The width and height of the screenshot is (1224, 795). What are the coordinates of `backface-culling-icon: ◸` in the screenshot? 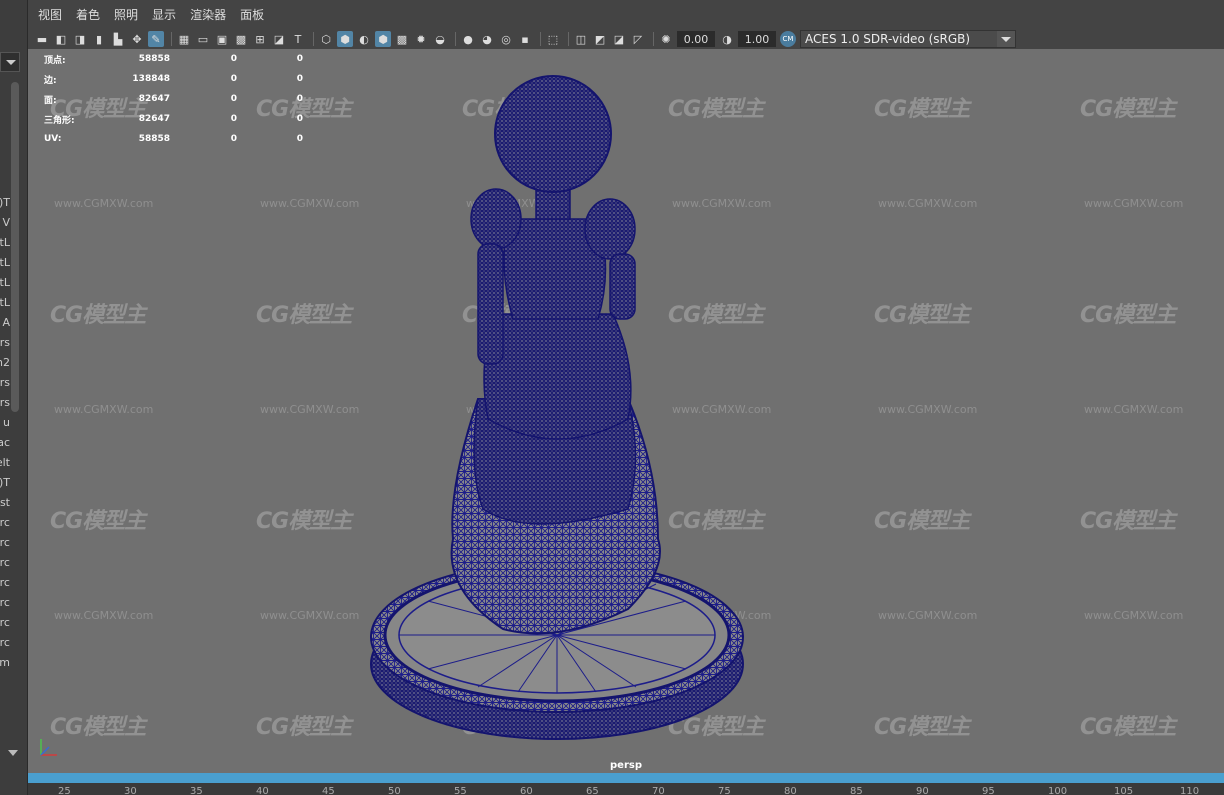 It's located at (638, 39).